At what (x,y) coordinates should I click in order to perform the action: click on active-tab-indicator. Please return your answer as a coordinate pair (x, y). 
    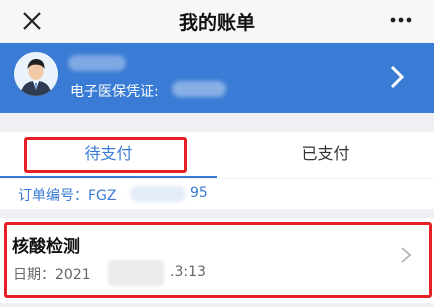
    Looking at the image, I should click on (108, 177).